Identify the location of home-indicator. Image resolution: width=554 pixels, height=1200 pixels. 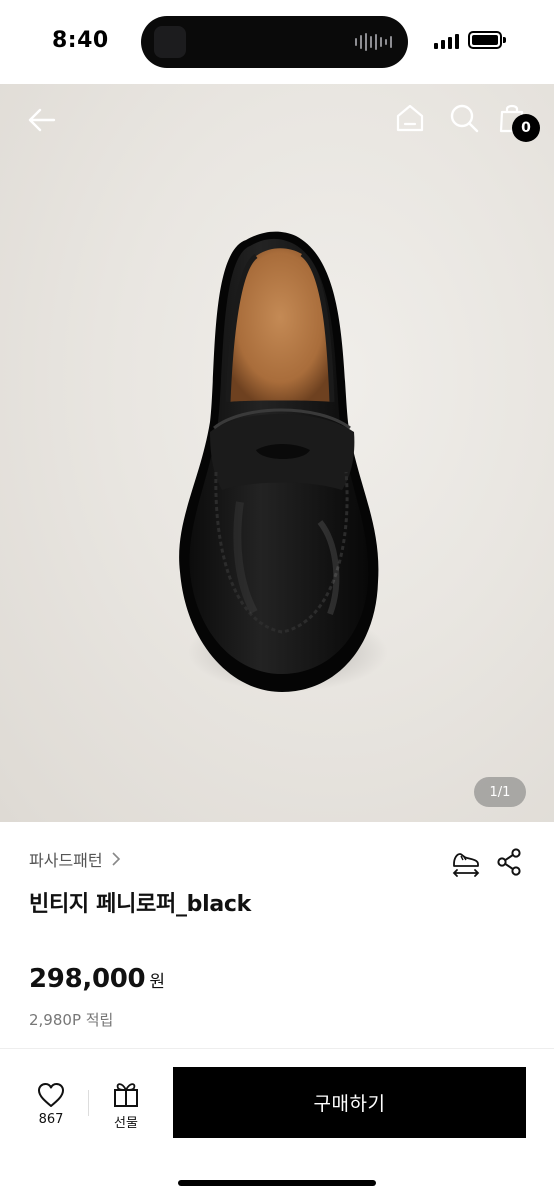
(277, 1183).